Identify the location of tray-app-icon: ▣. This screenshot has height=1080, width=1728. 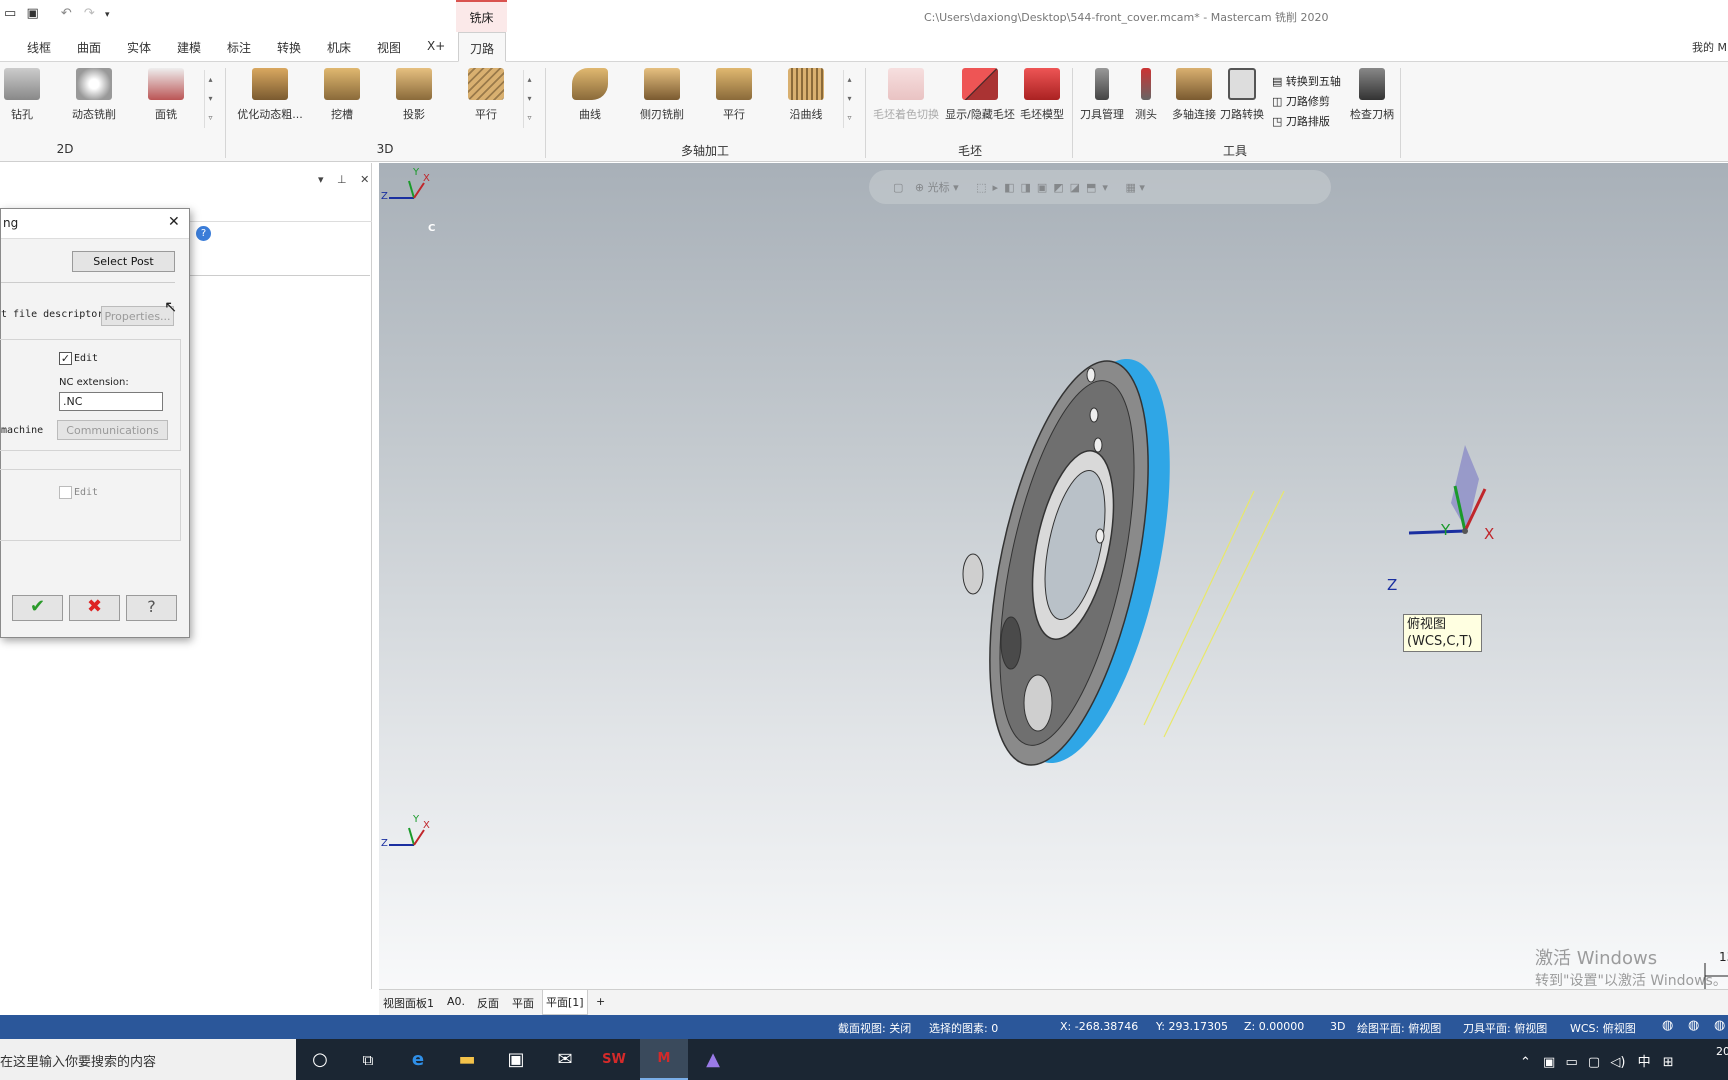
(1549, 1062).